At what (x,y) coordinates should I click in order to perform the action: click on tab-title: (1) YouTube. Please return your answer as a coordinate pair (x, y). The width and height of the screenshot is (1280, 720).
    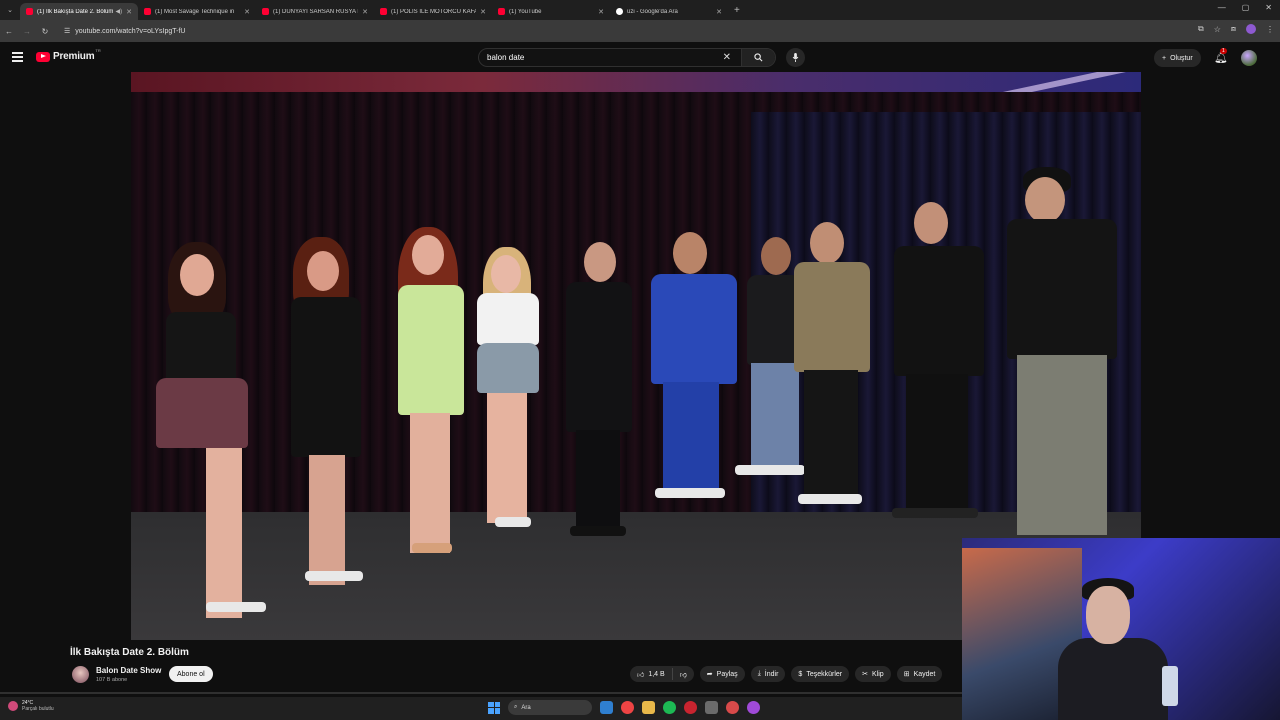
    Looking at the image, I should click on (525, 11).